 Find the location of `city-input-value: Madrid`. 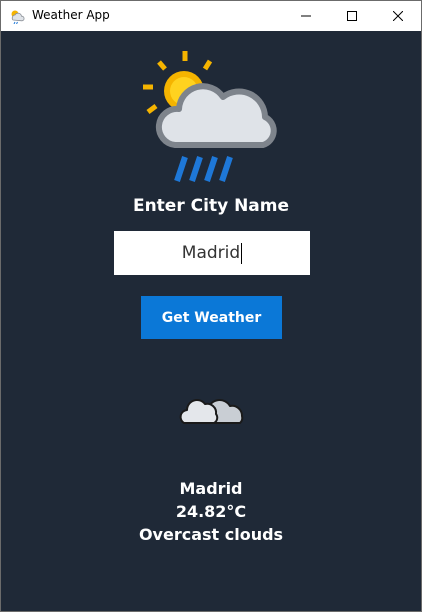

city-input-value: Madrid is located at coordinates (211, 253).